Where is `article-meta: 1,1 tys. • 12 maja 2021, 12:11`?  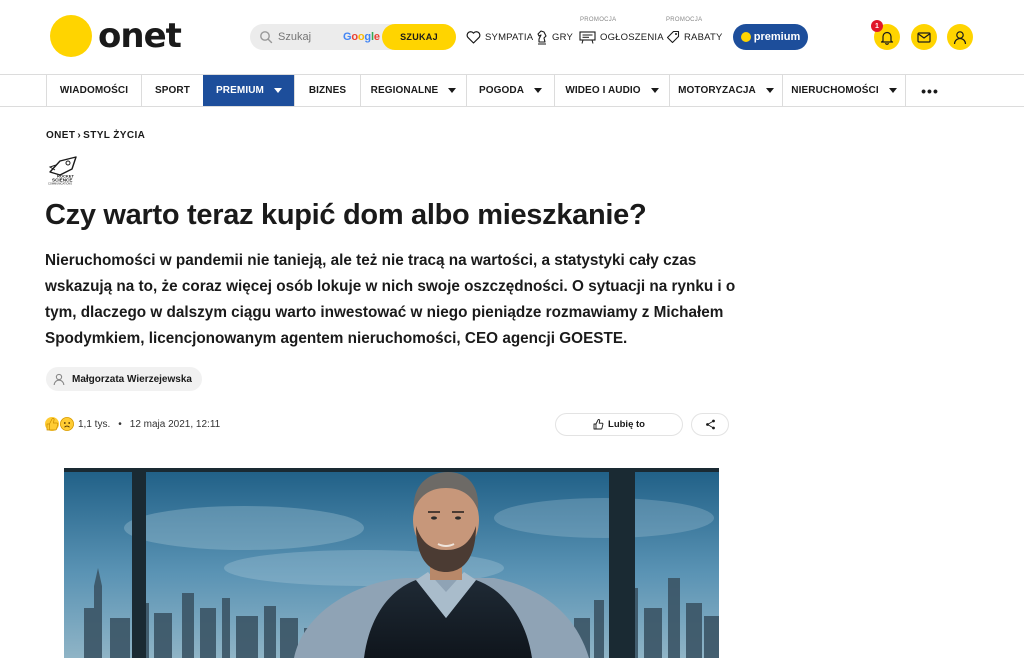 article-meta: 1,1 tys. • 12 maja 2021, 12:11 is located at coordinates (132, 424).